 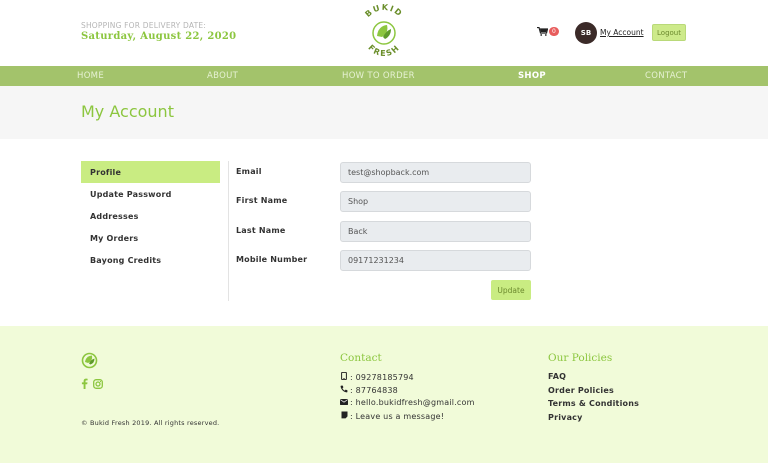 What do you see at coordinates (435, 260) in the screenshot?
I see `mobile-number-field: 09171231234` at bounding box center [435, 260].